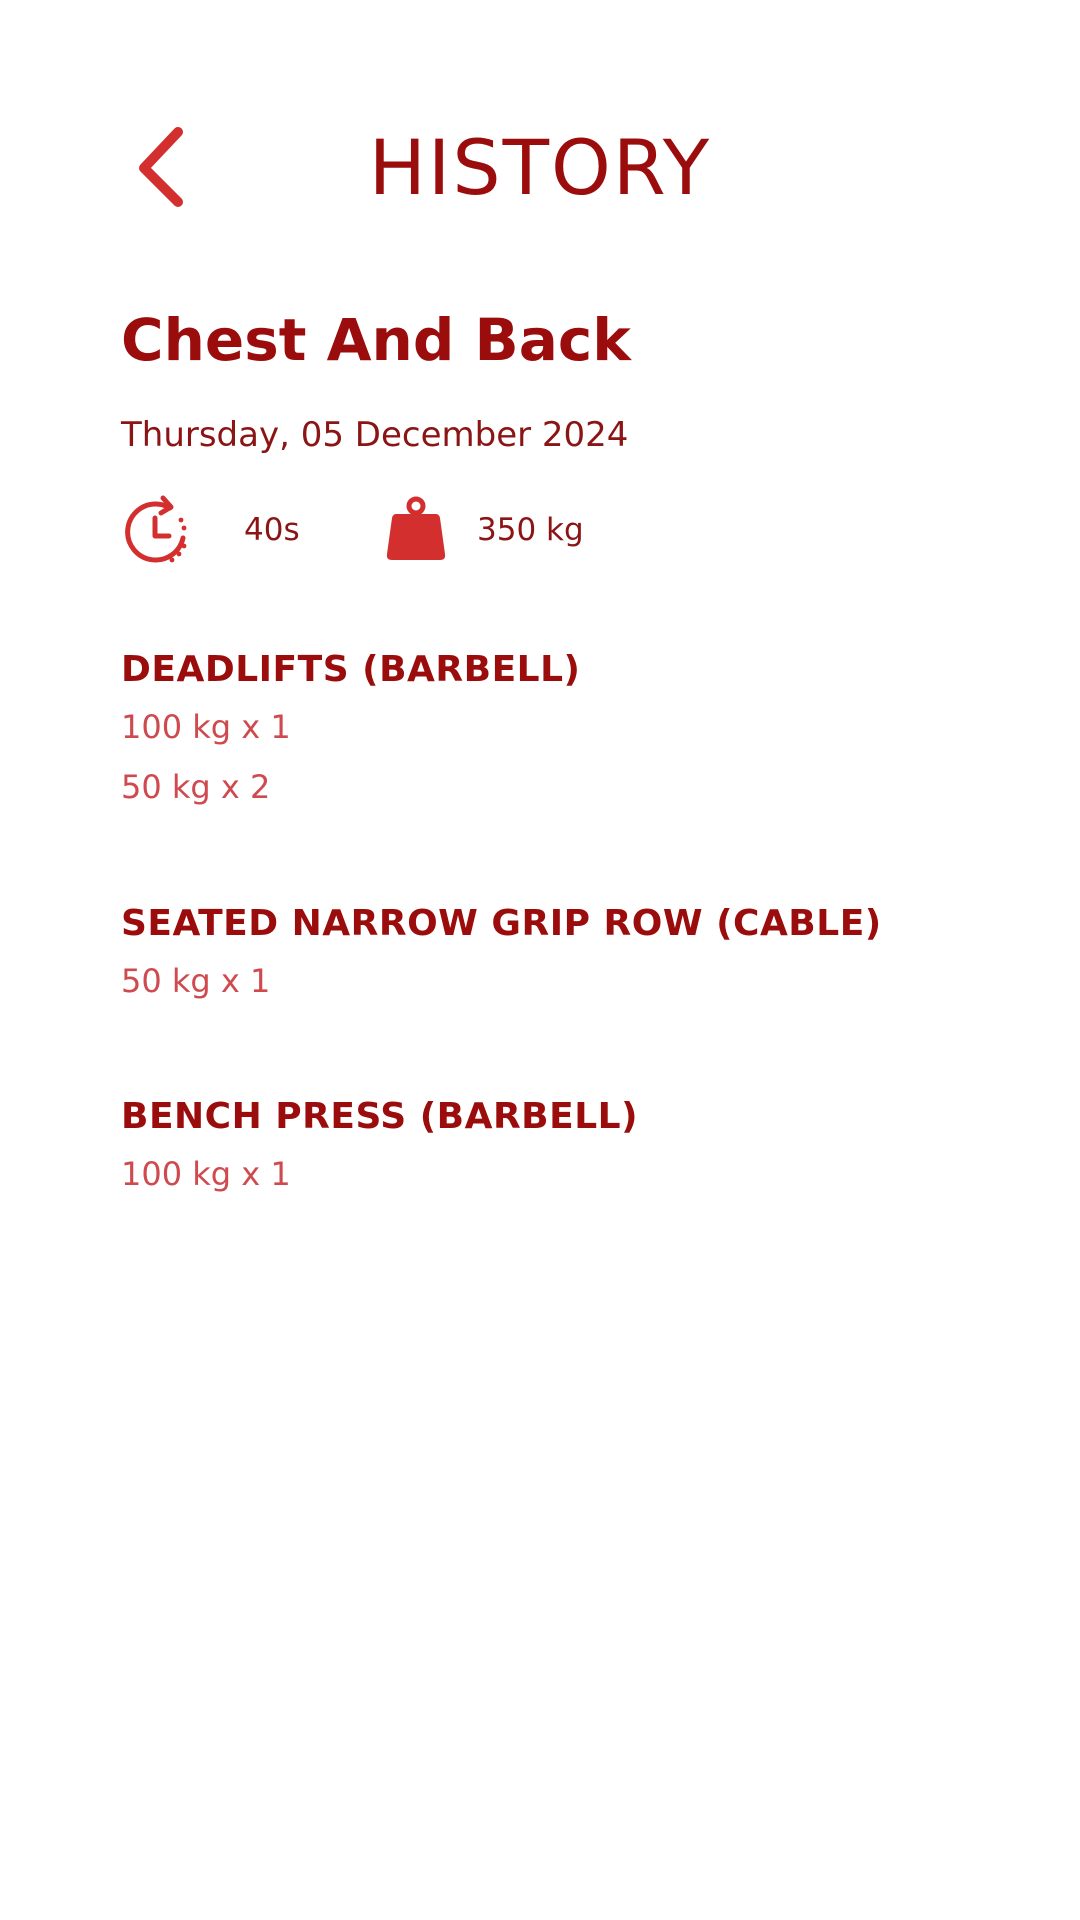 This screenshot has height=1920, width=1080. I want to click on timer-icon, so click(156, 529).